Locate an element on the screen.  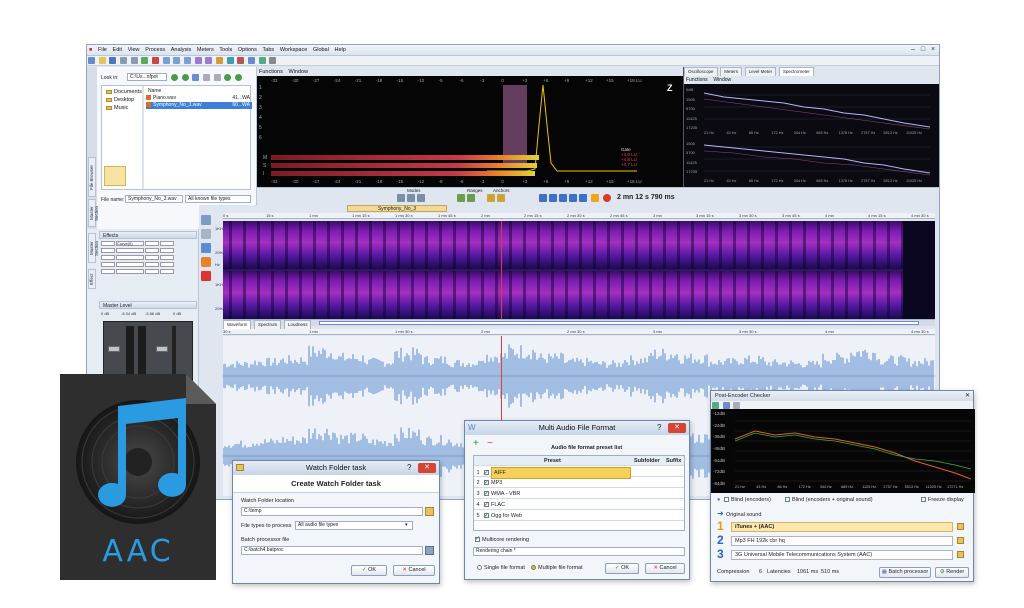
record-button-icon is located at coordinates (607, 198).